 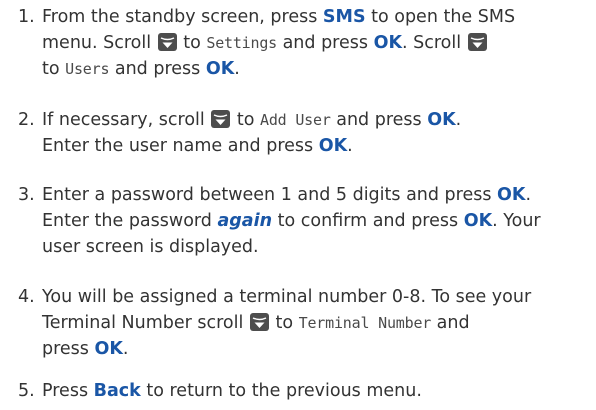 I want to click on lcd-menu-settings: Settings, so click(x=242, y=43).